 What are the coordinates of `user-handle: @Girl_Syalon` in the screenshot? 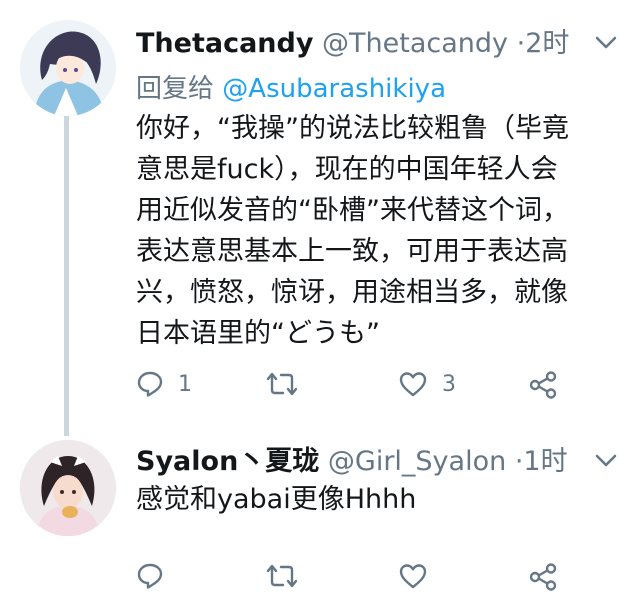 It's located at (417, 461).